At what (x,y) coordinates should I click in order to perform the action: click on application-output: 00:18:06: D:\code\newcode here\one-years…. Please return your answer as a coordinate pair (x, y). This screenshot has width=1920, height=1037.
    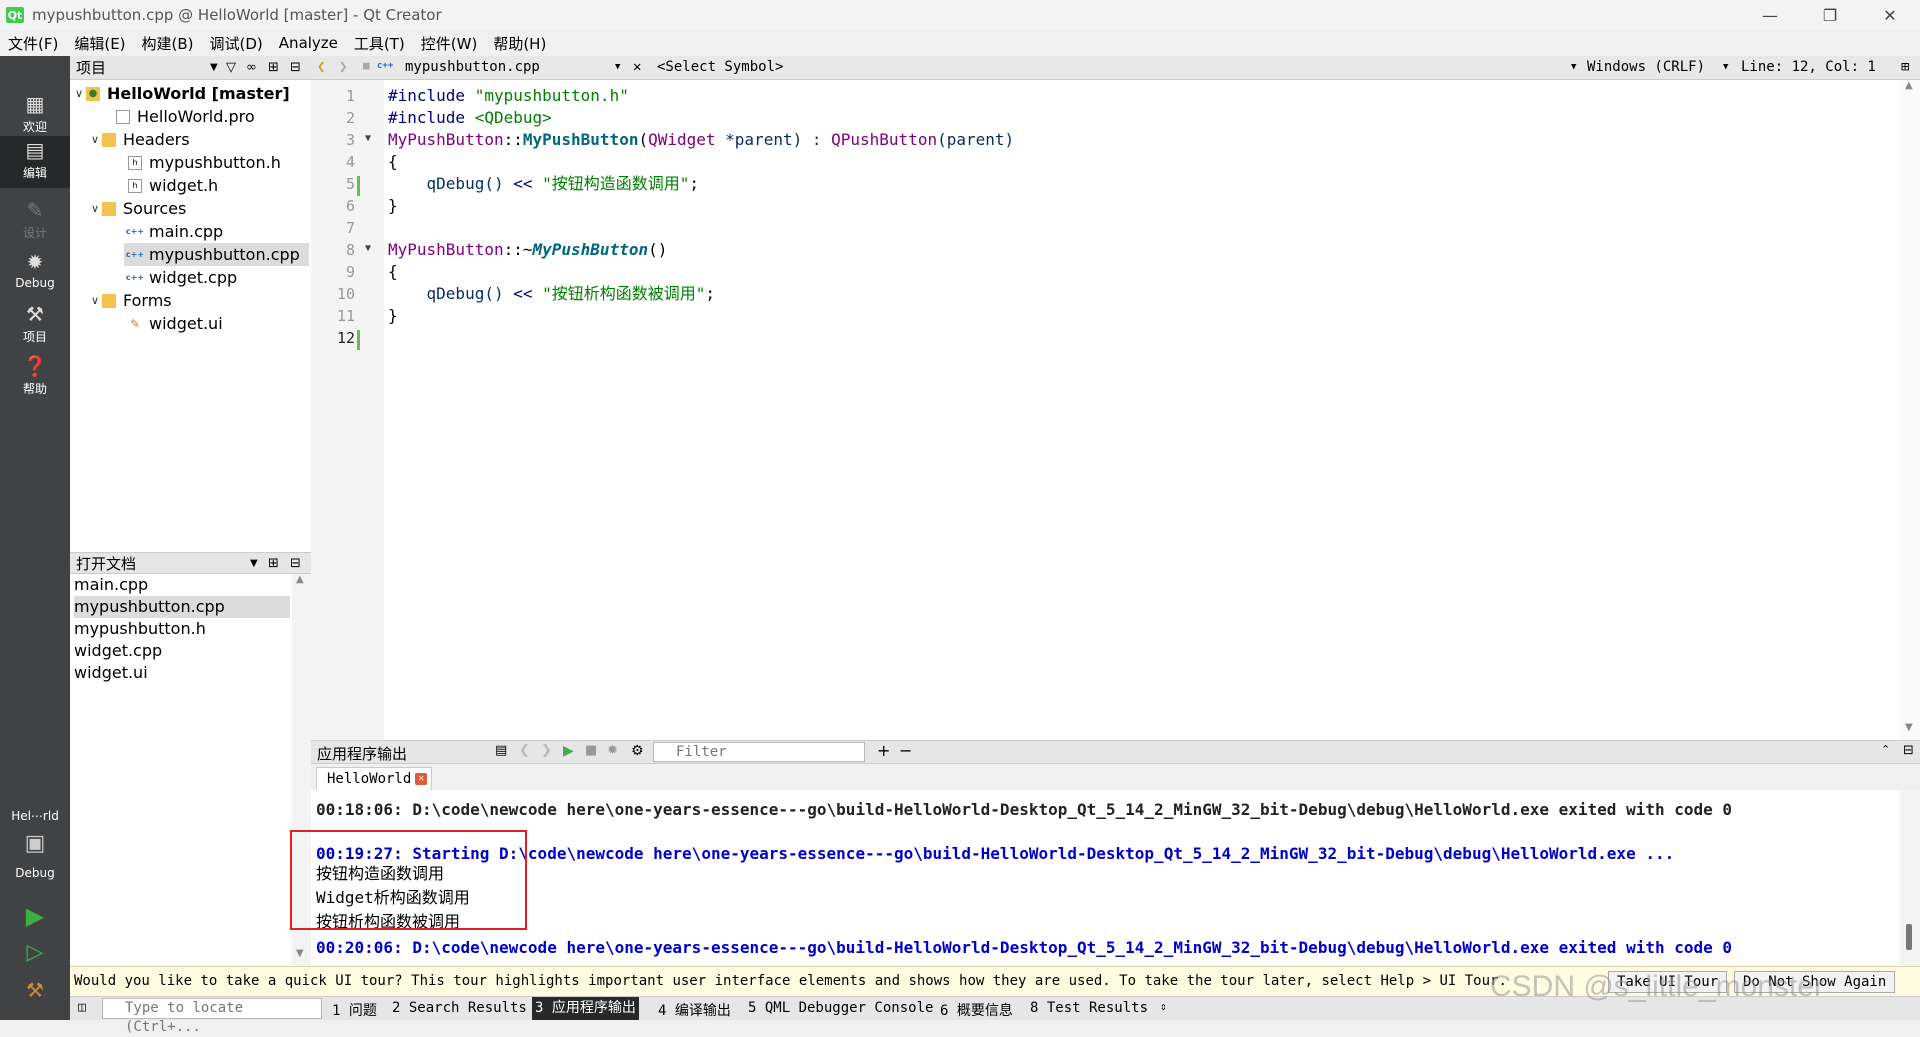
    Looking at the image, I should click on (1105, 878).